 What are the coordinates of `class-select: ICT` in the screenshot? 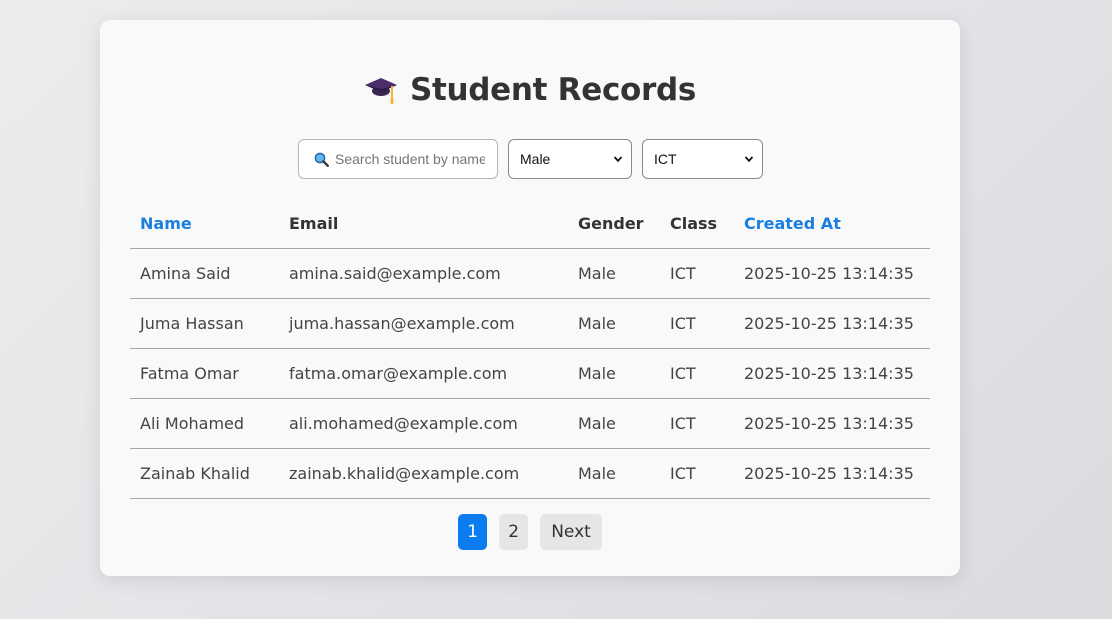 It's located at (702, 159).